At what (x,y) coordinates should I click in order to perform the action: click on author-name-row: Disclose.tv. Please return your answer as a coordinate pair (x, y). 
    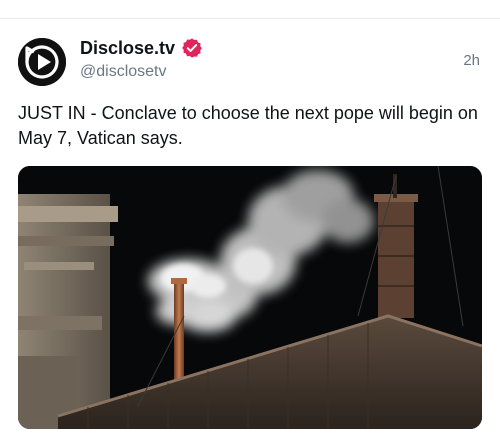
    Looking at the image, I should click on (141, 48).